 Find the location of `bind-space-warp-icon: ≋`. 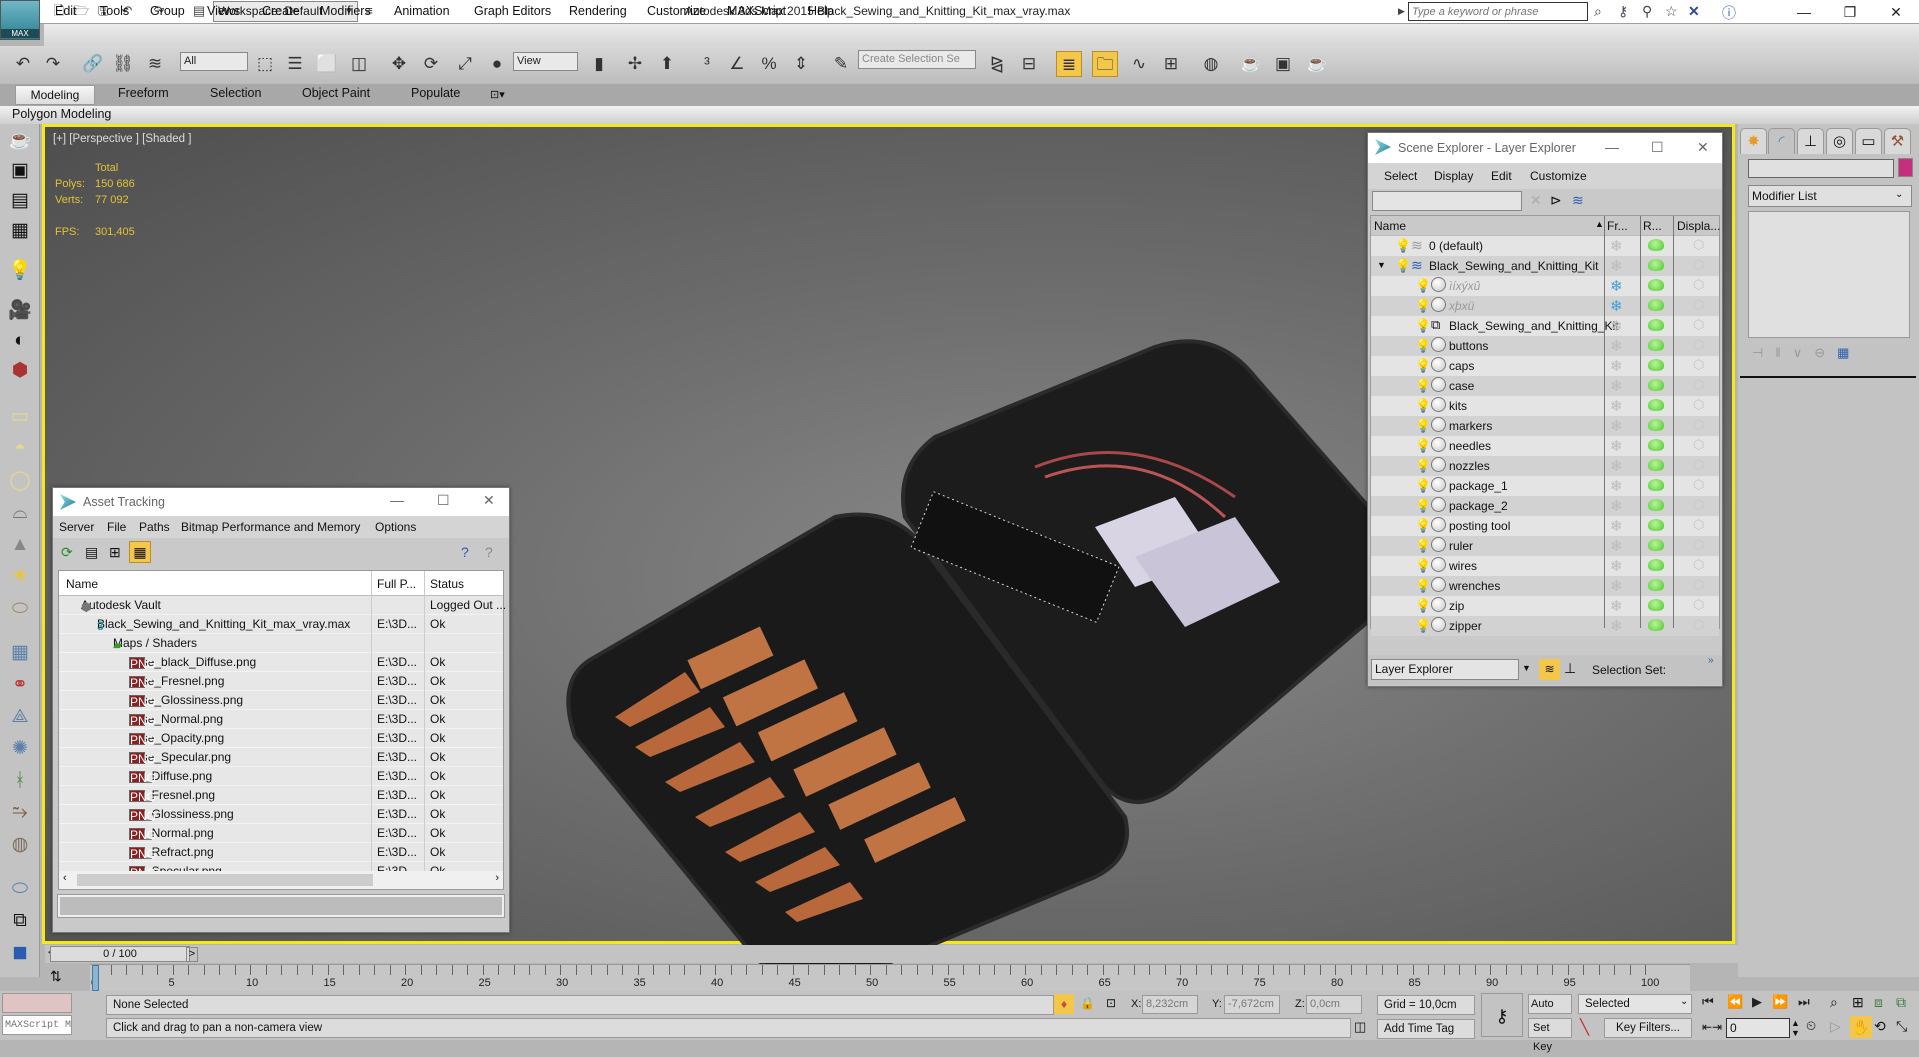

bind-space-warp-icon: ≋ is located at coordinates (155, 64).